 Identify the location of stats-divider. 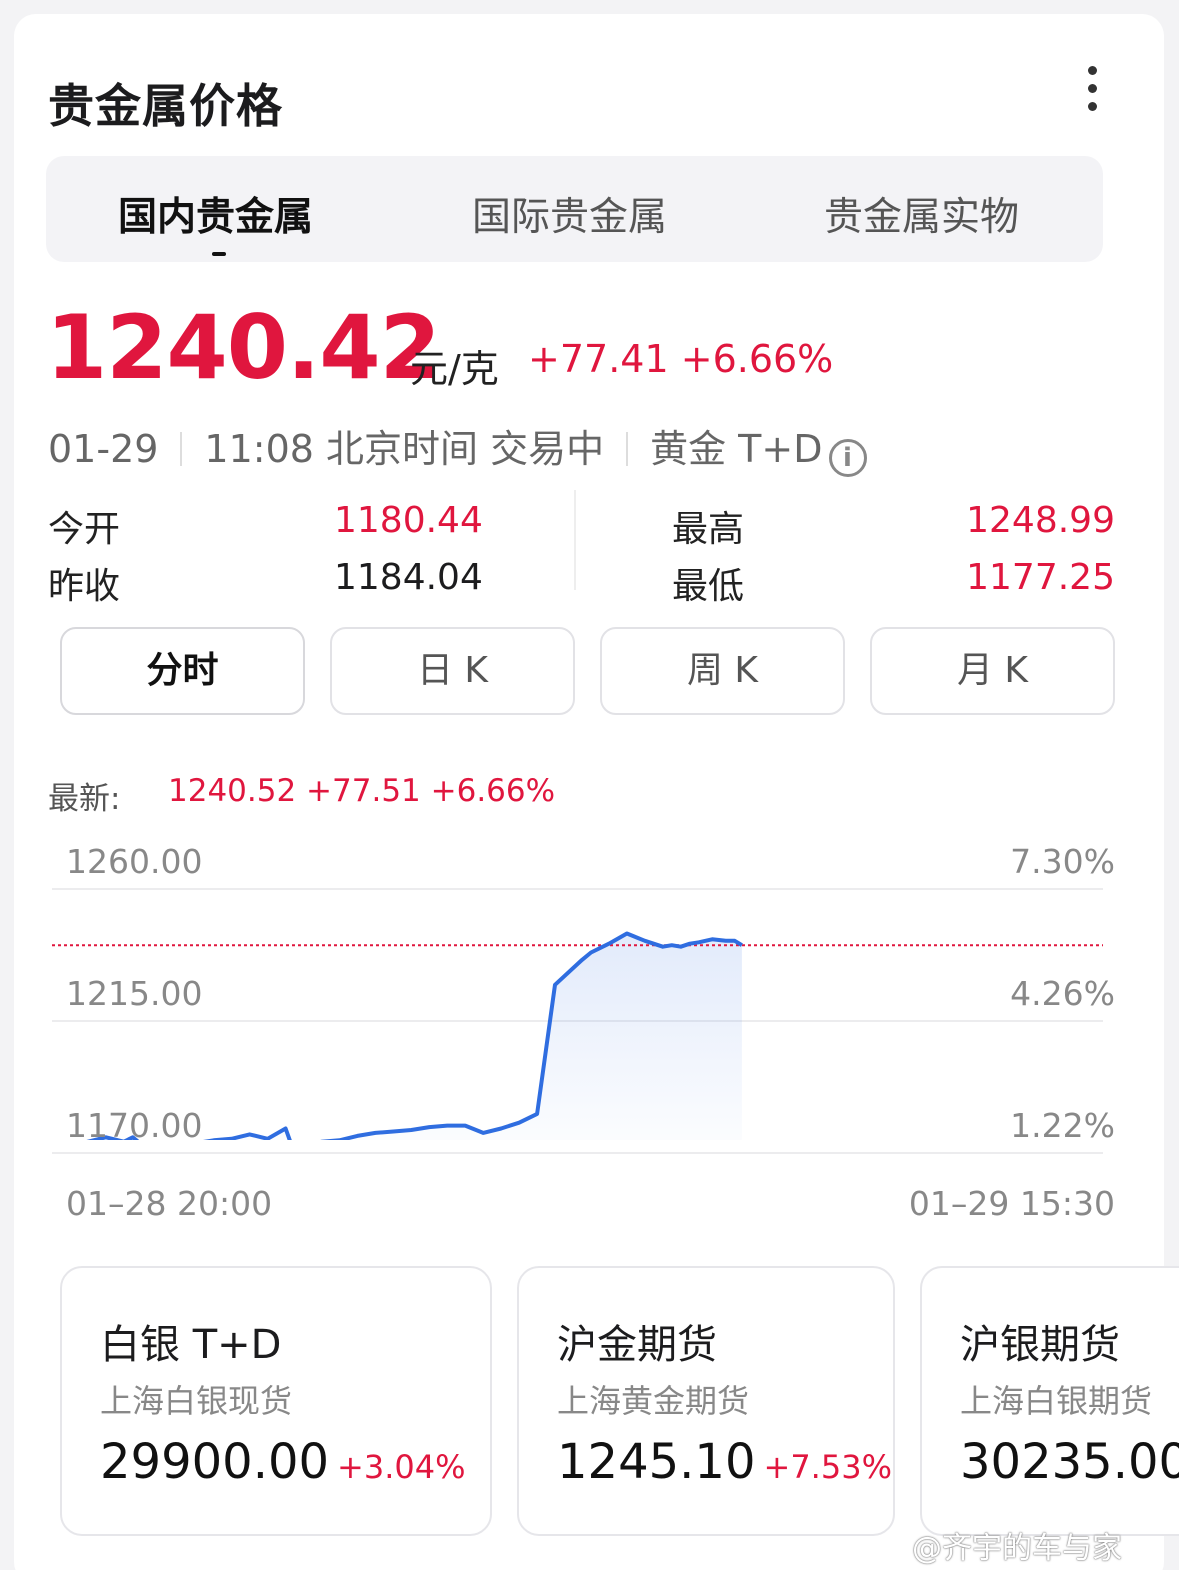
(575, 540).